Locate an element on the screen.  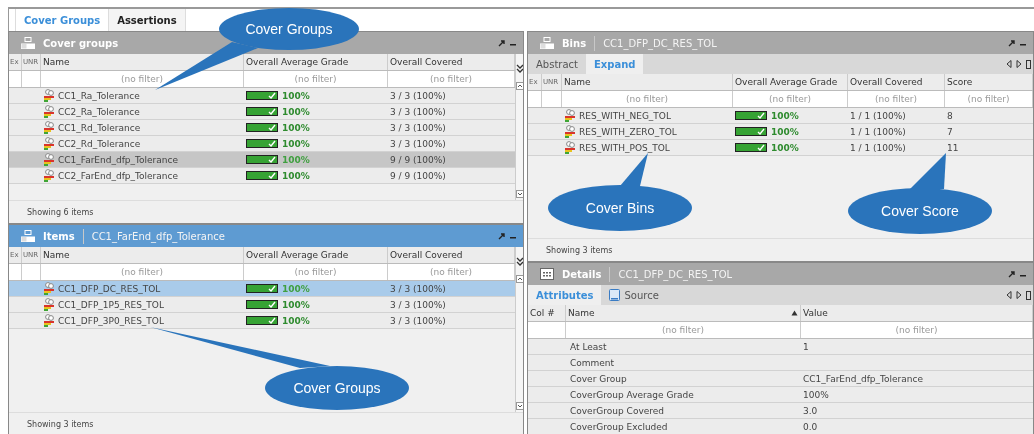
panel-title: Bins is located at coordinates (574, 43).